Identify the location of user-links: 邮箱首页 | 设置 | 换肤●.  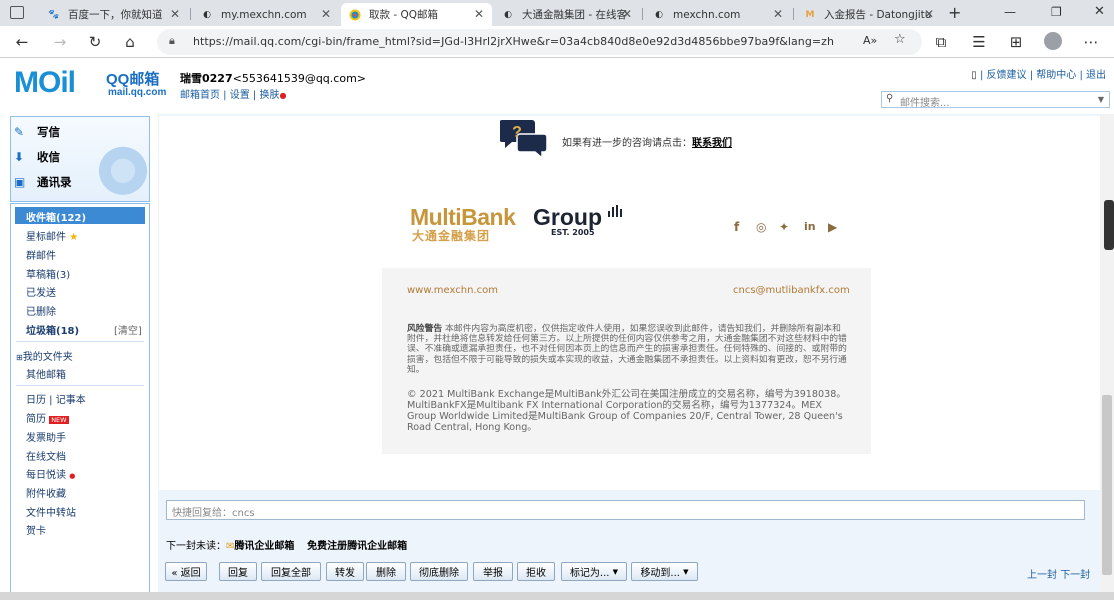
(233, 95).